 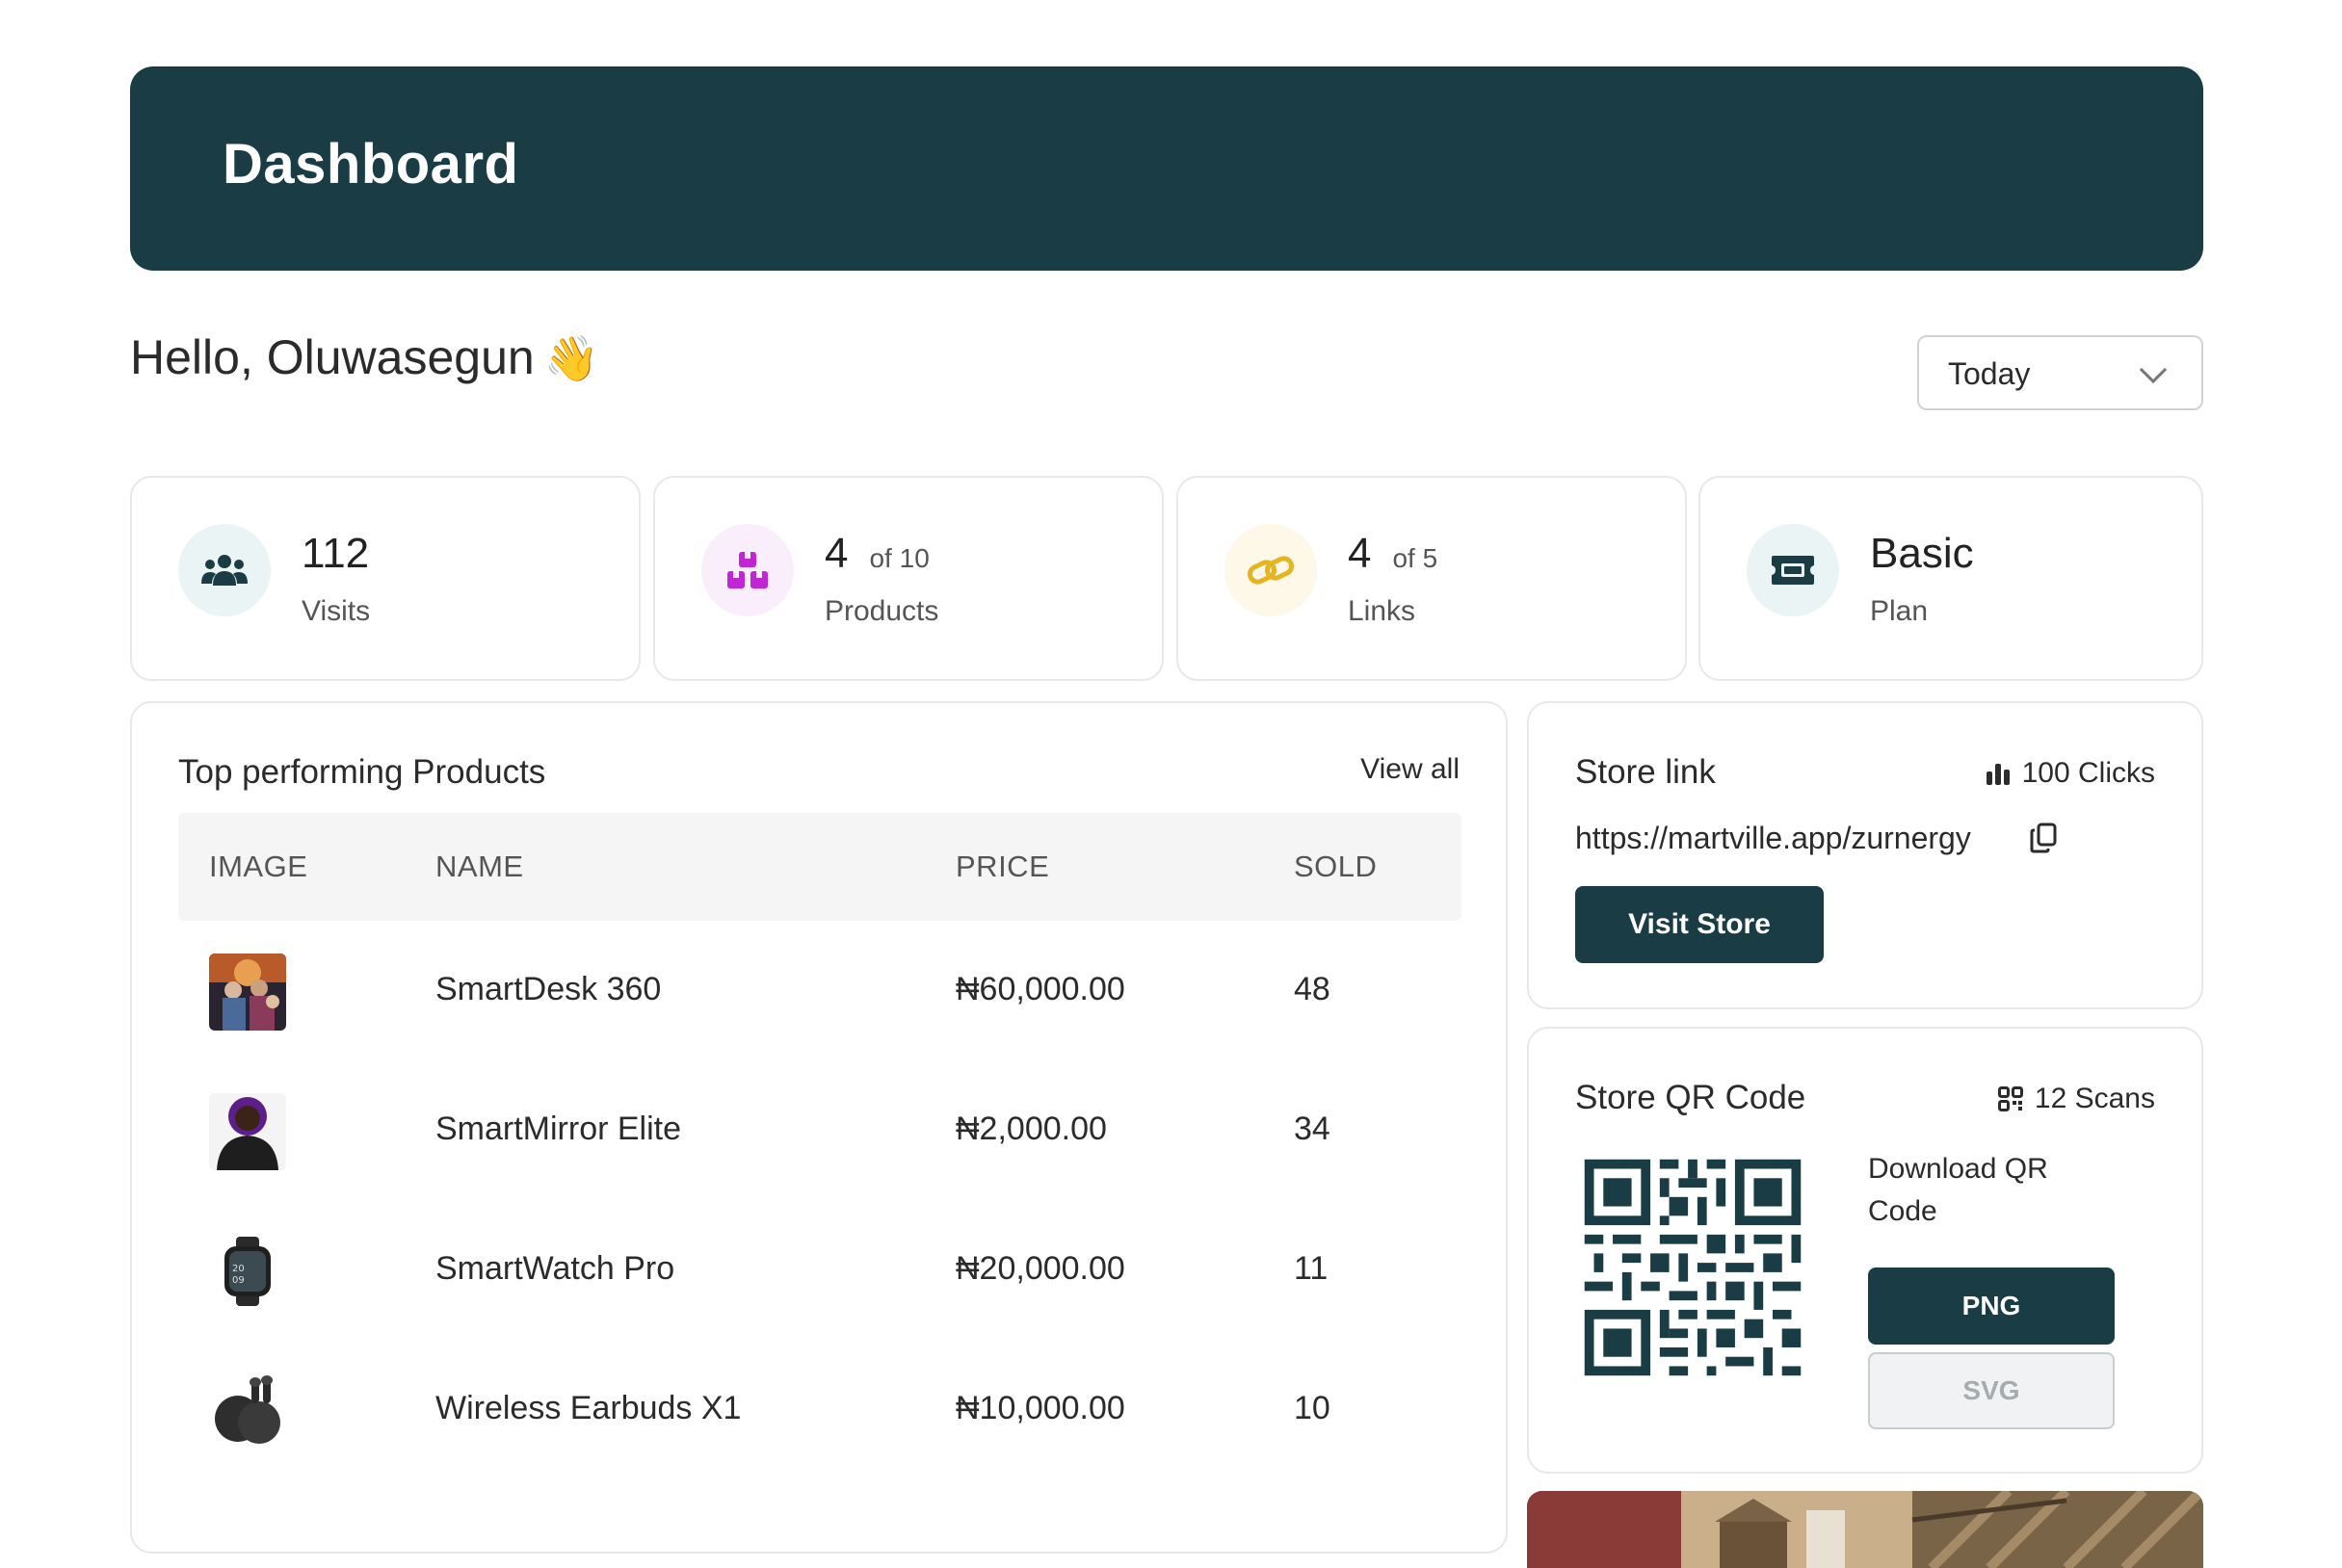 I want to click on boxes-icon, so click(x=747, y=570).